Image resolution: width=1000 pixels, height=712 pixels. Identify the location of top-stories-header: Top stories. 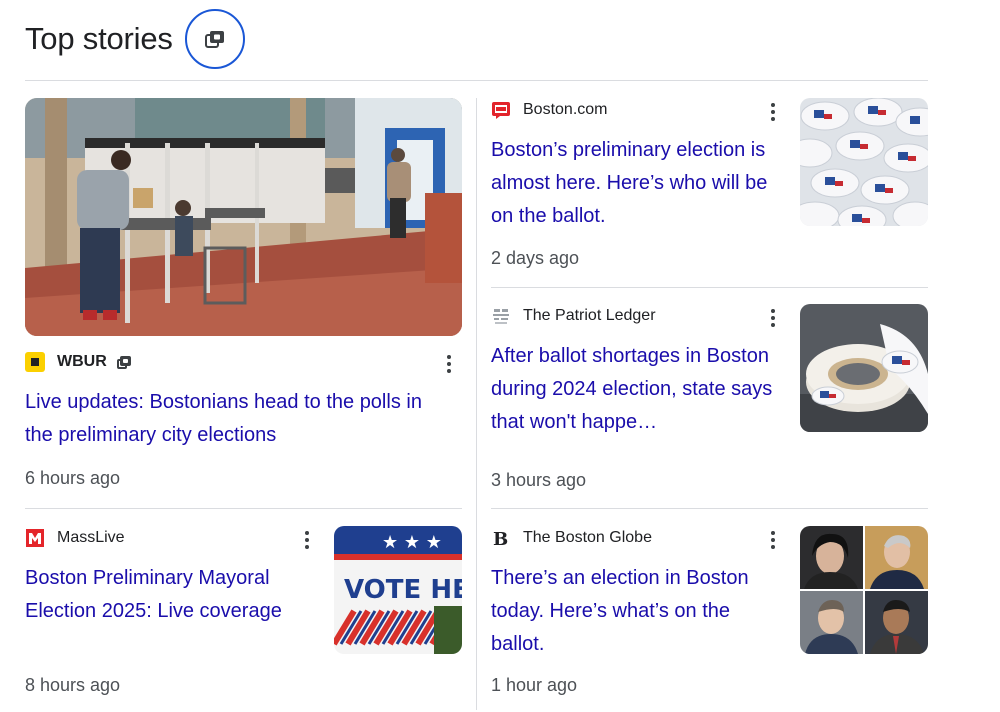
(135, 39).